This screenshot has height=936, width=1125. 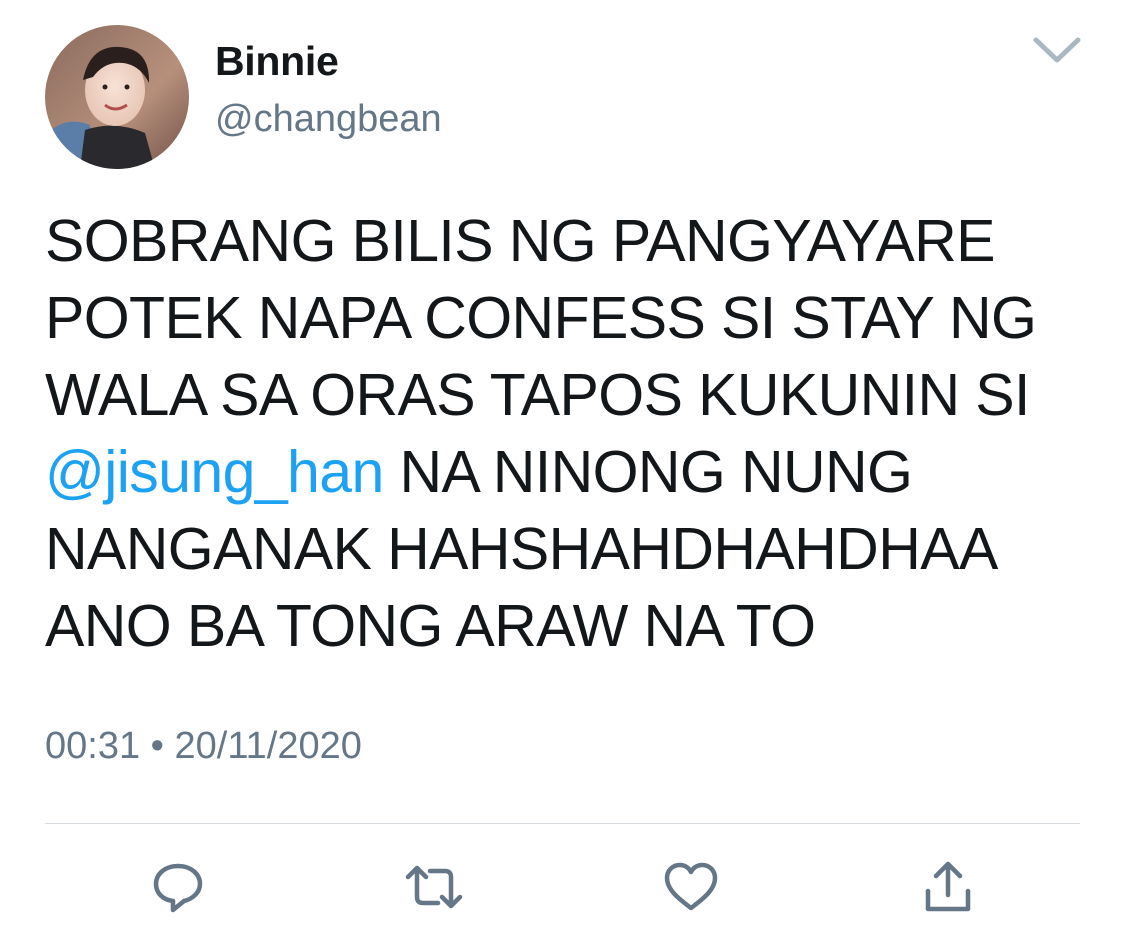 I want to click on tweet-text-line: NANGANAK HAHSHAHDHAHDHAA, so click(x=521, y=549).